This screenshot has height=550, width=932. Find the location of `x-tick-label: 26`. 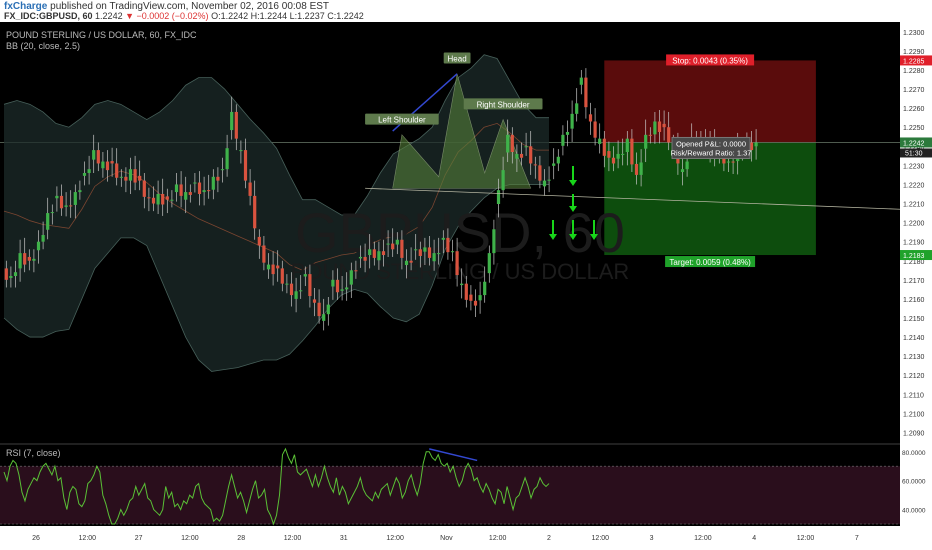

x-tick-label: 26 is located at coordinates (36, 538).